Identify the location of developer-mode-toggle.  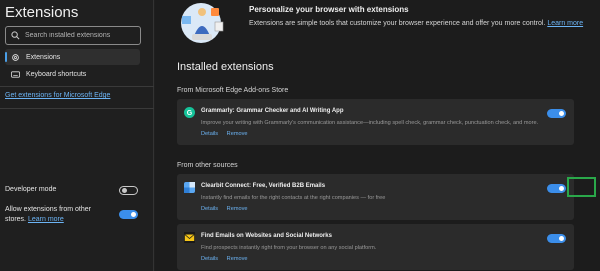
(128, 190).